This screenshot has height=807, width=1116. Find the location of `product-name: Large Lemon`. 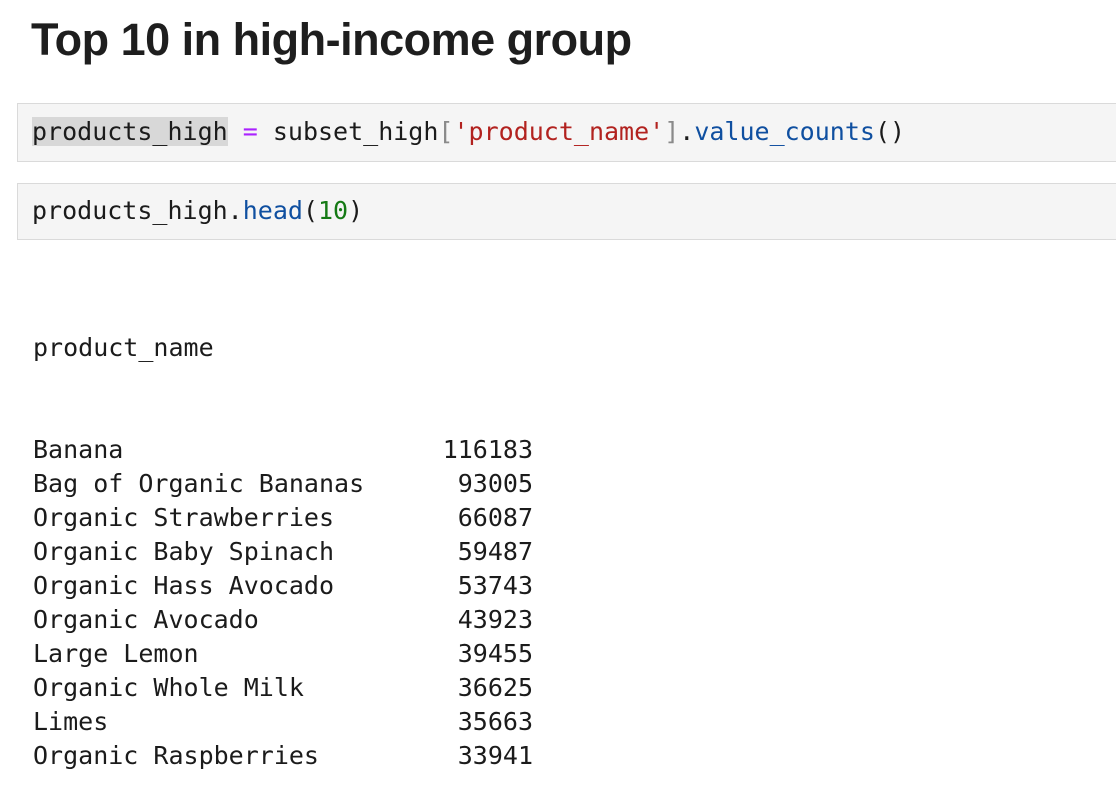

product-name: Large Lemon is located at coordinates (116, 653).